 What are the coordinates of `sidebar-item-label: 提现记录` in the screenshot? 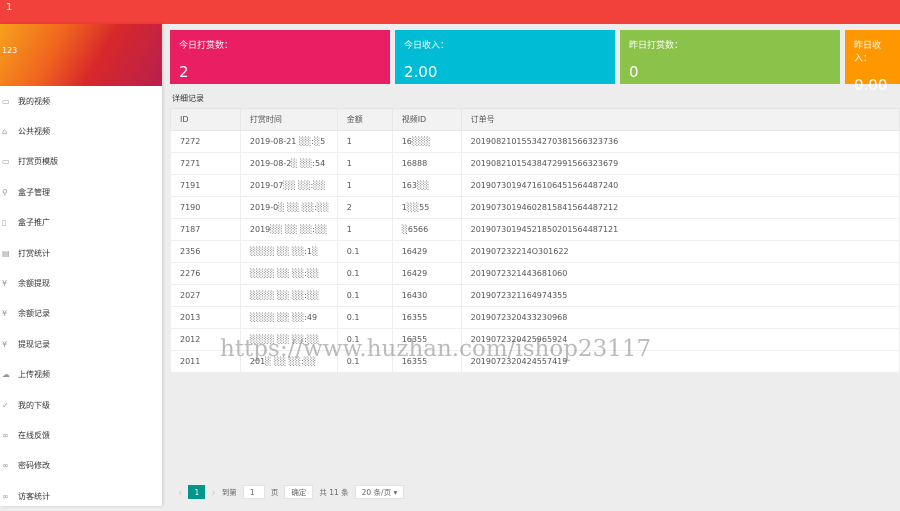 It's located at (34, 344).